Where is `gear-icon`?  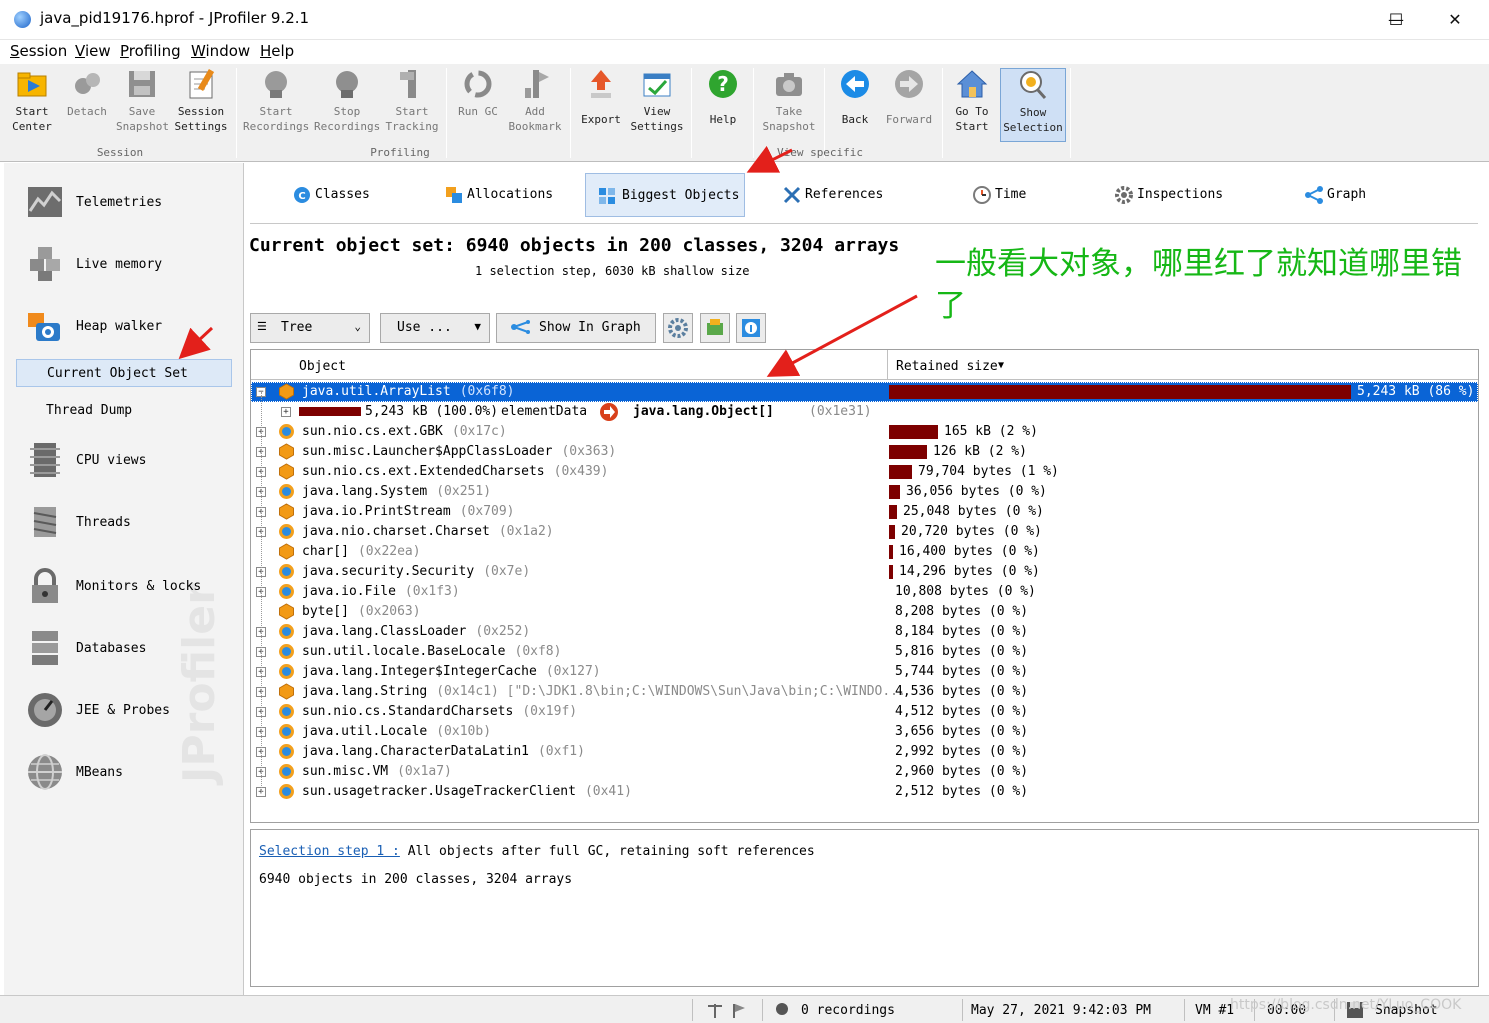 gear-icon is located at coordinates (678, 328).